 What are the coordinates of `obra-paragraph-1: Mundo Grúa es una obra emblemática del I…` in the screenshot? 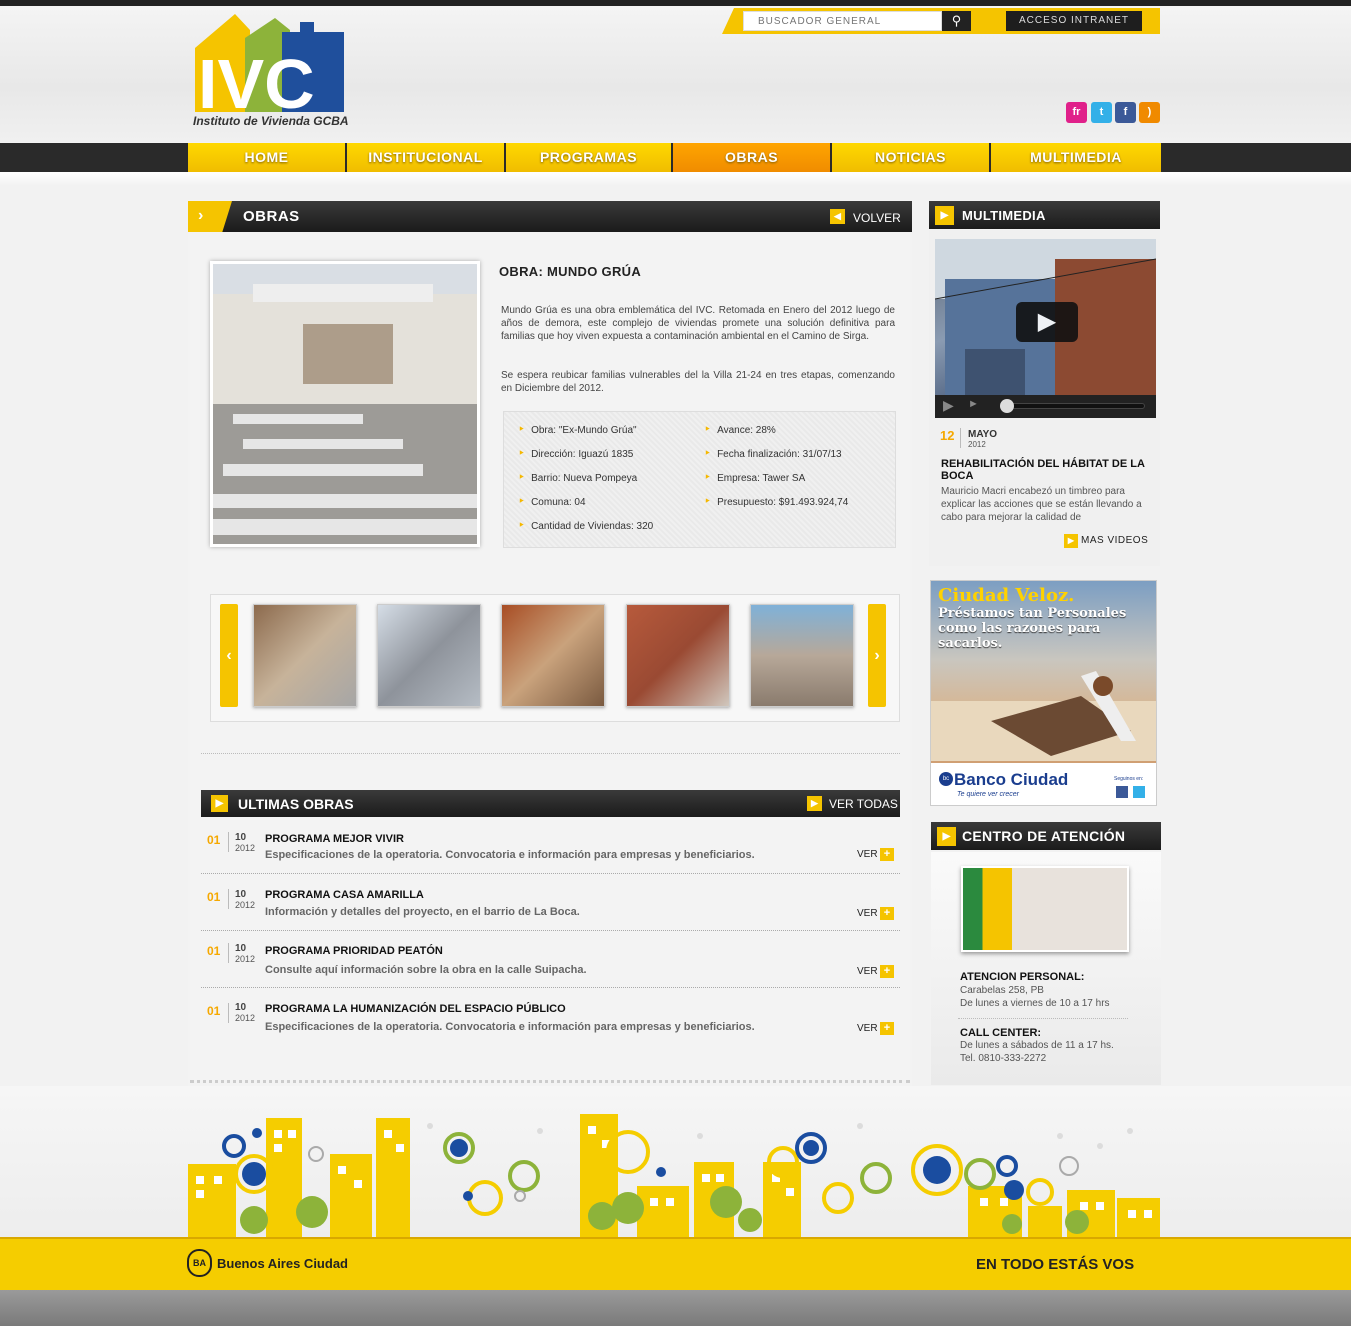 It's located at (698, 323).